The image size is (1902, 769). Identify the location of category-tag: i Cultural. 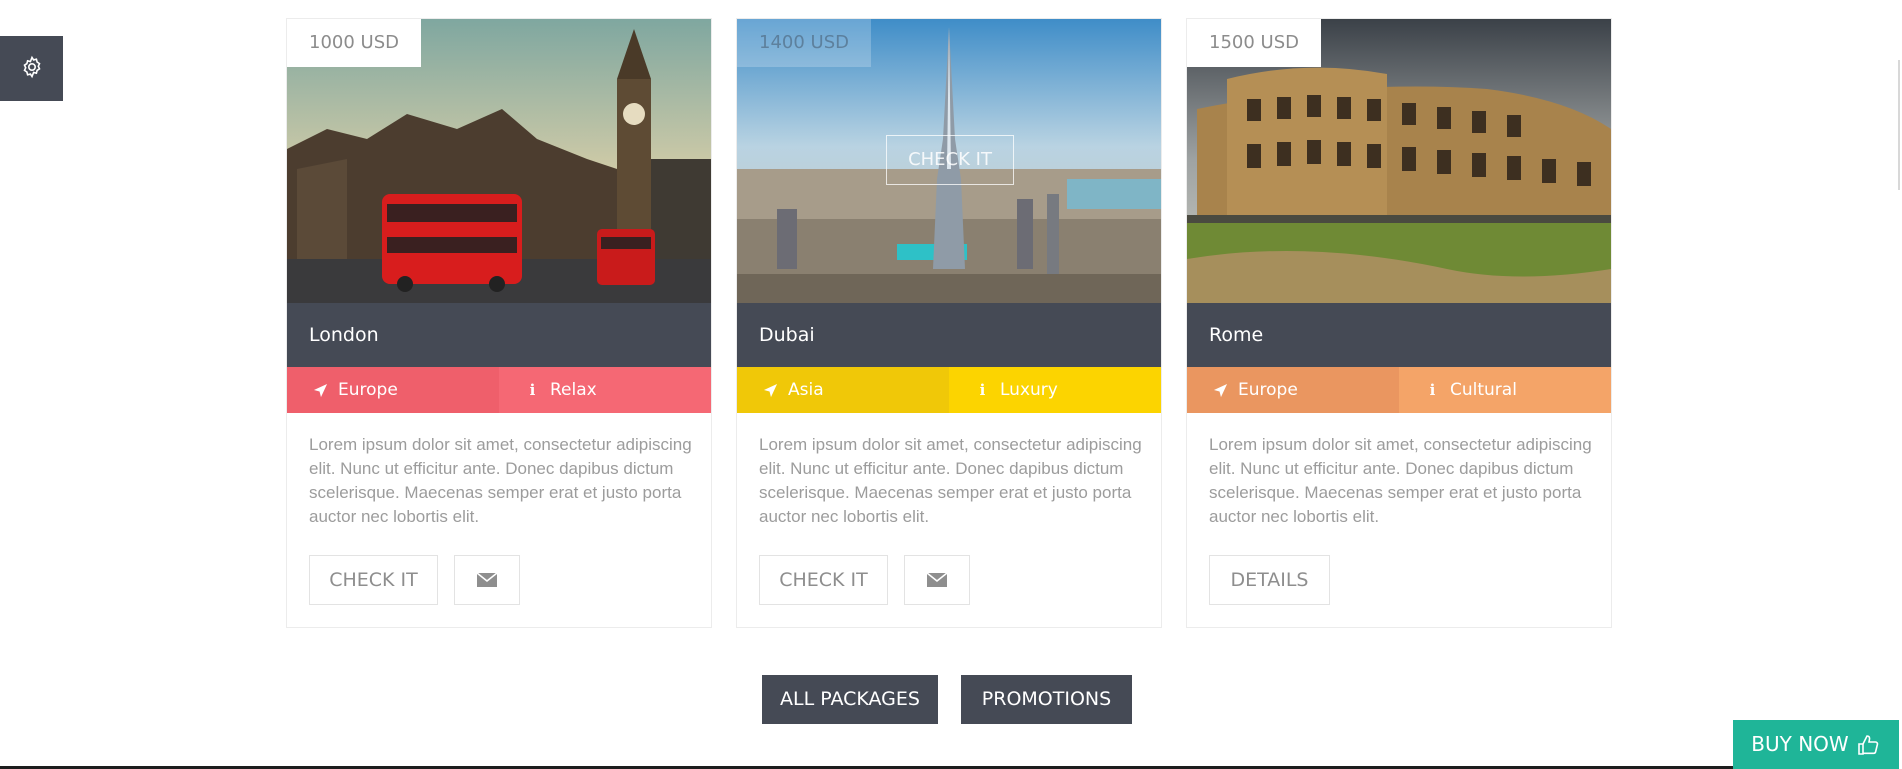
(1505, 390).